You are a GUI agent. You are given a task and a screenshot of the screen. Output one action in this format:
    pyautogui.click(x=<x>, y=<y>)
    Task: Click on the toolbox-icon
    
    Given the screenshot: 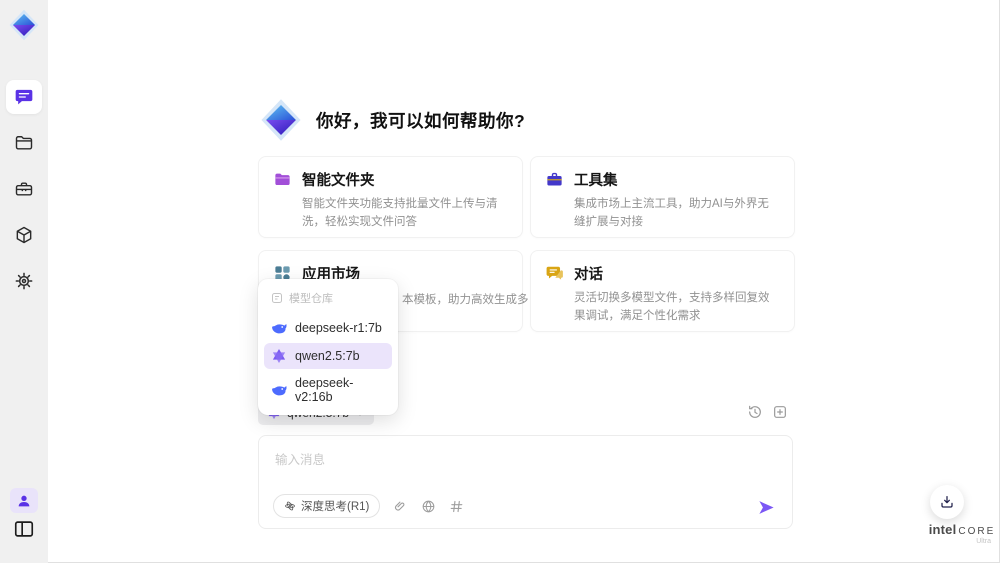 What is the action you would take?
    pyautogui.click(x=24, y=189)
    